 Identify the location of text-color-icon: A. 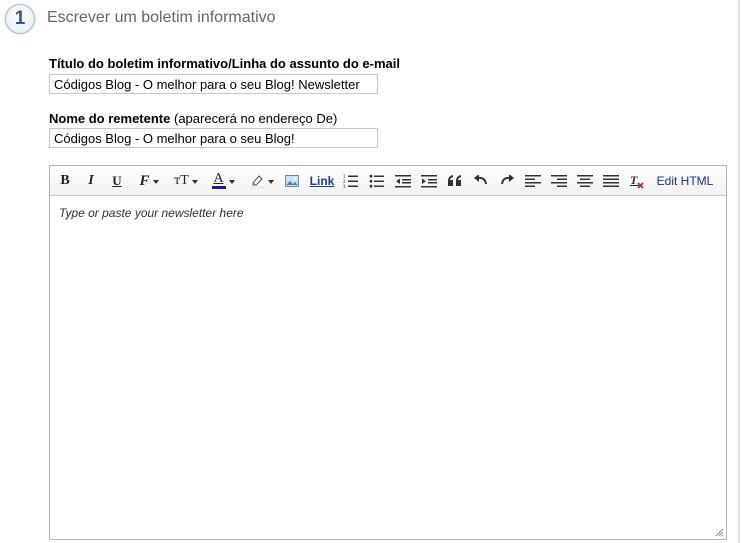
(218, 180).